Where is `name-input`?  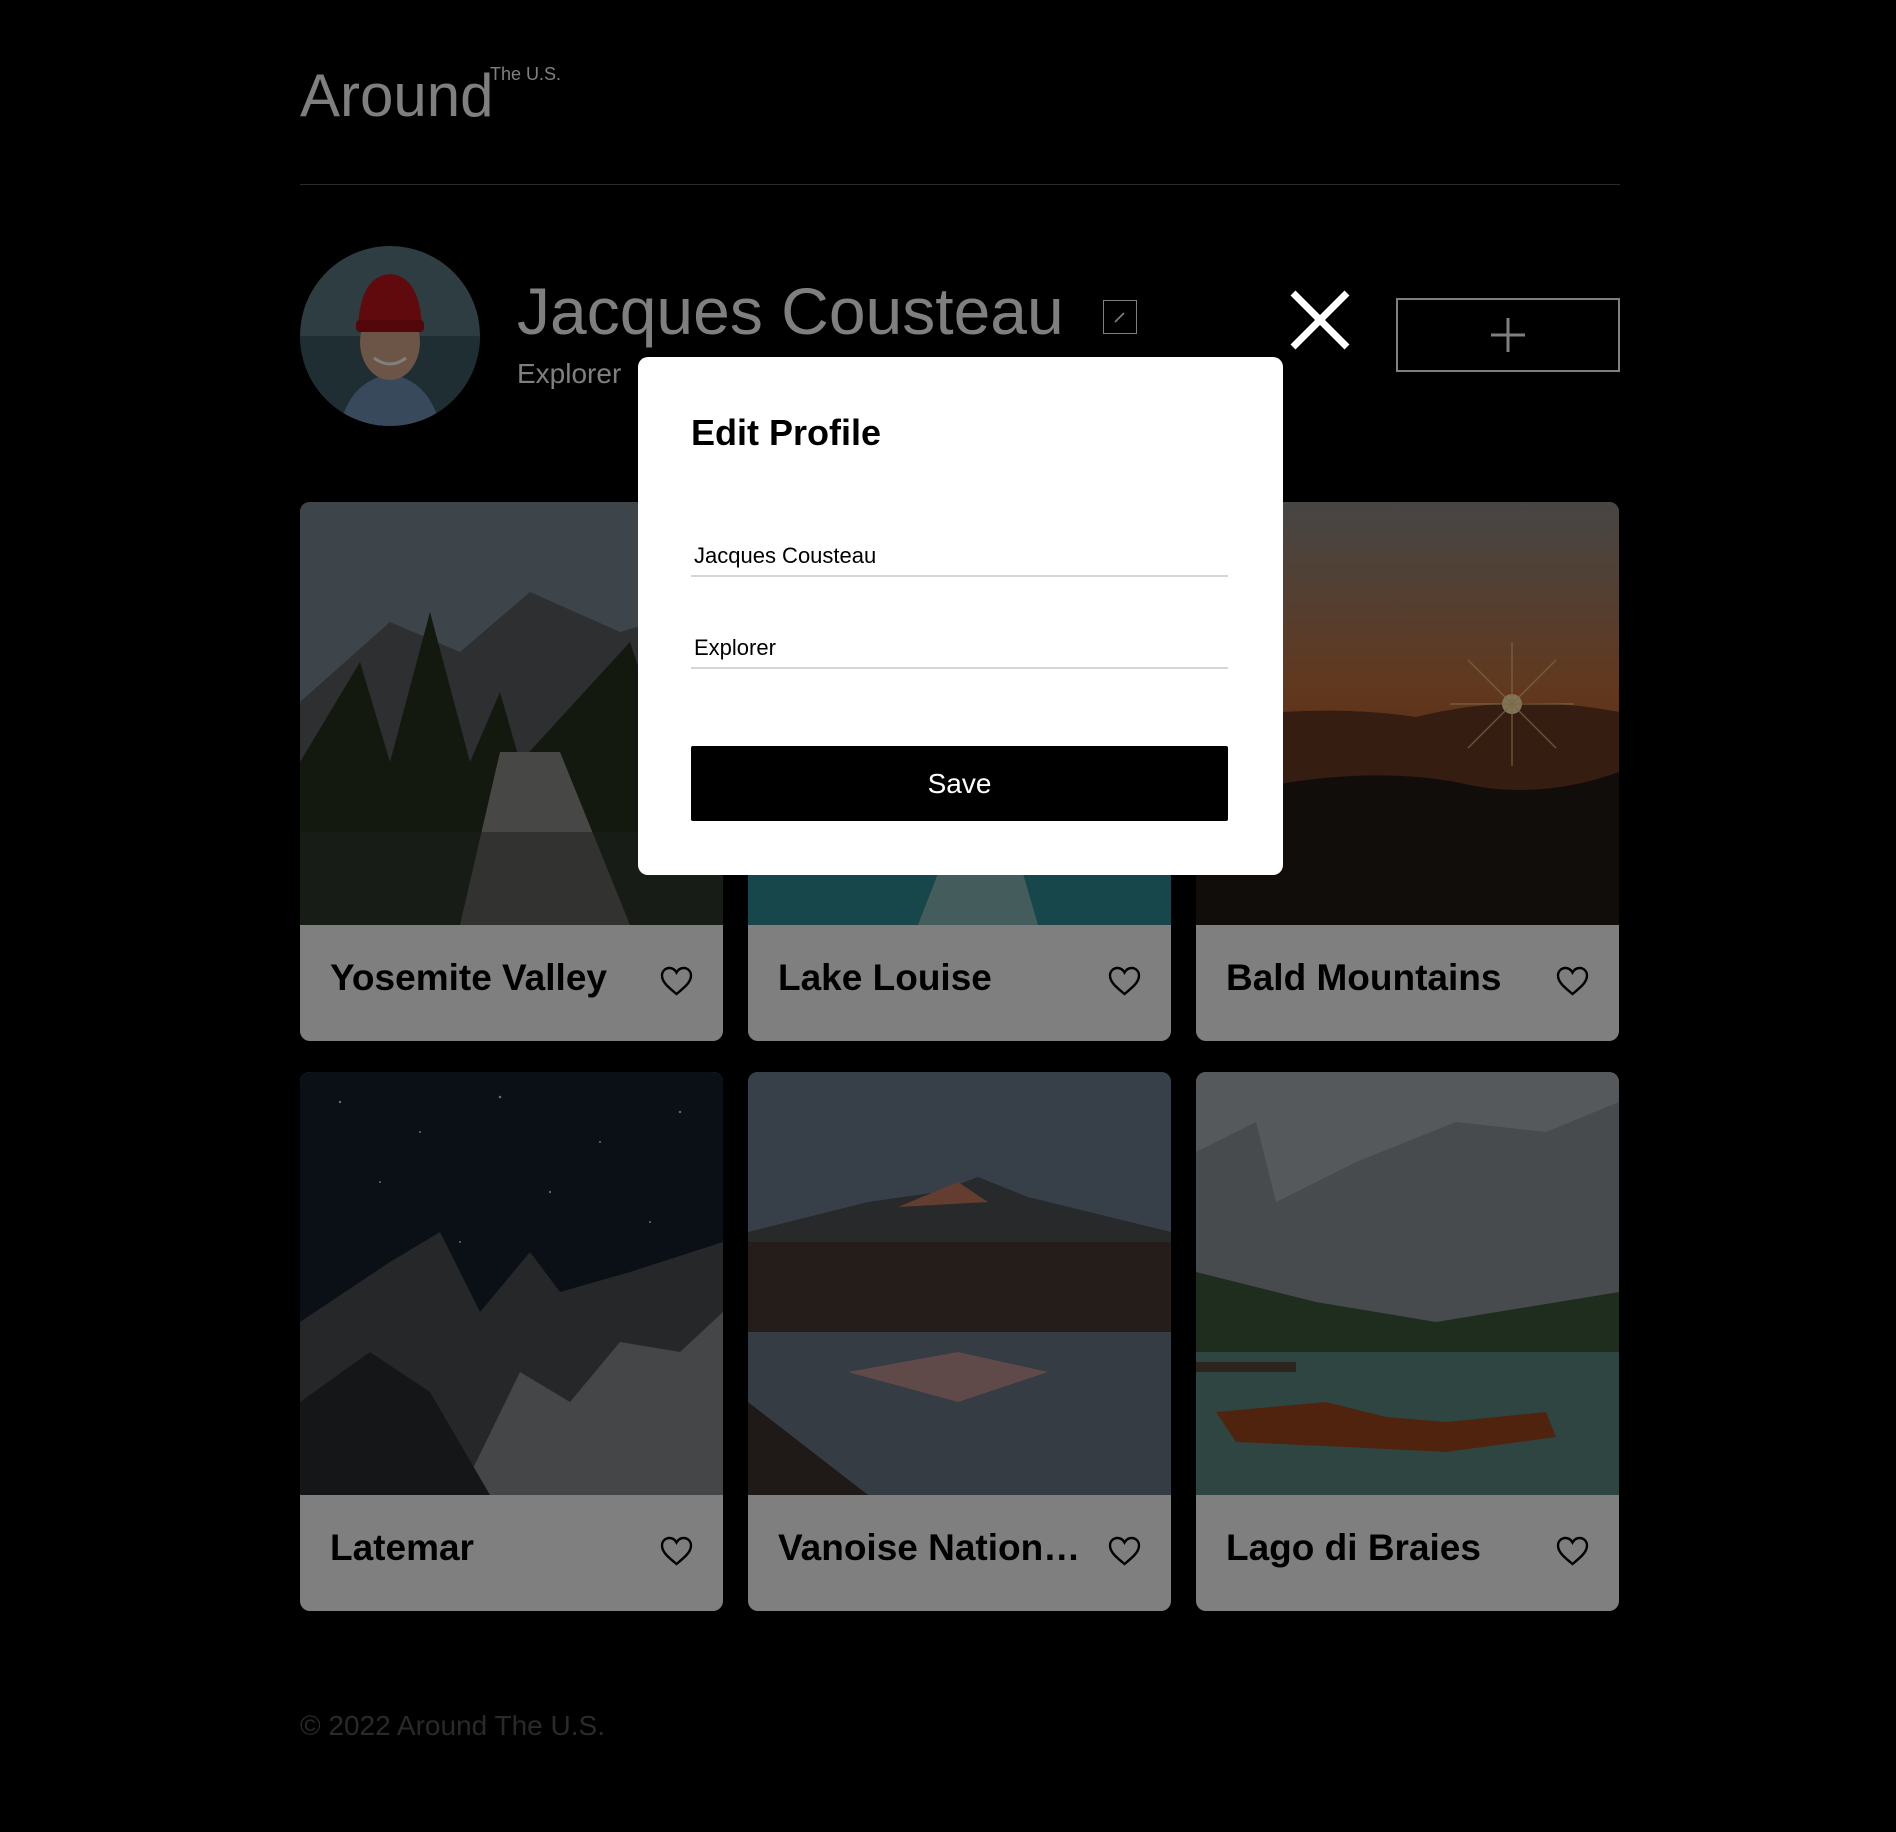 name-input is located at coordinates (959, 557).